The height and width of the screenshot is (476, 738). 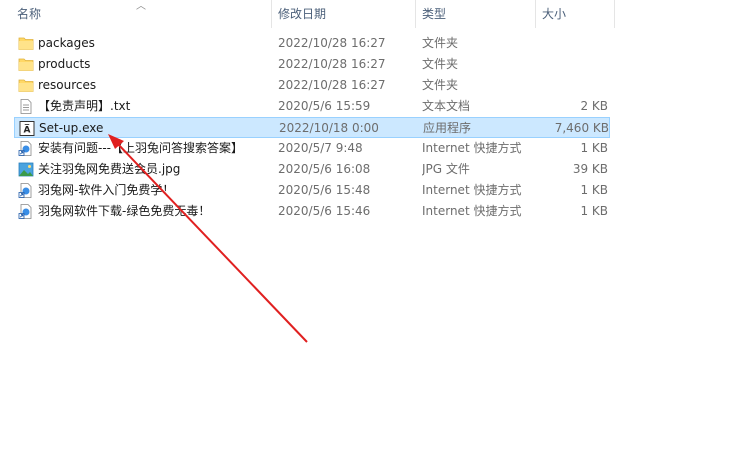 I want to click on file-name: resources, so click(x=67, y=85).